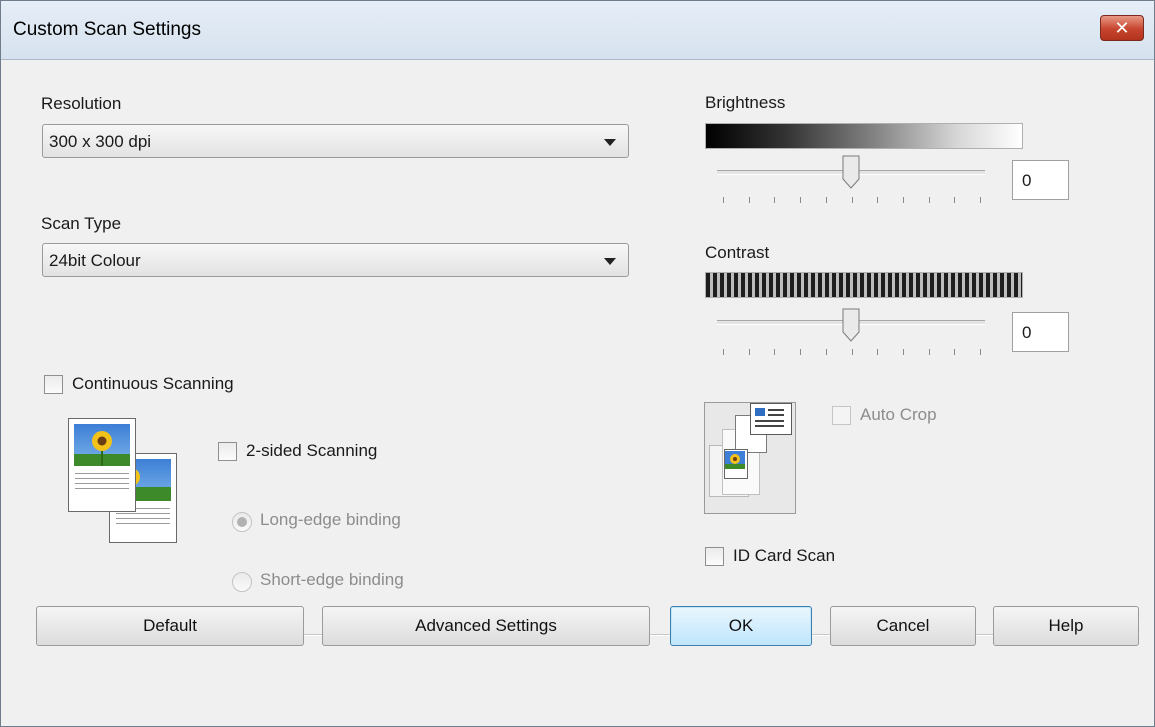  I want to click on two-sided-scanning-label: 2-sided Scanning, so click(311, 451).